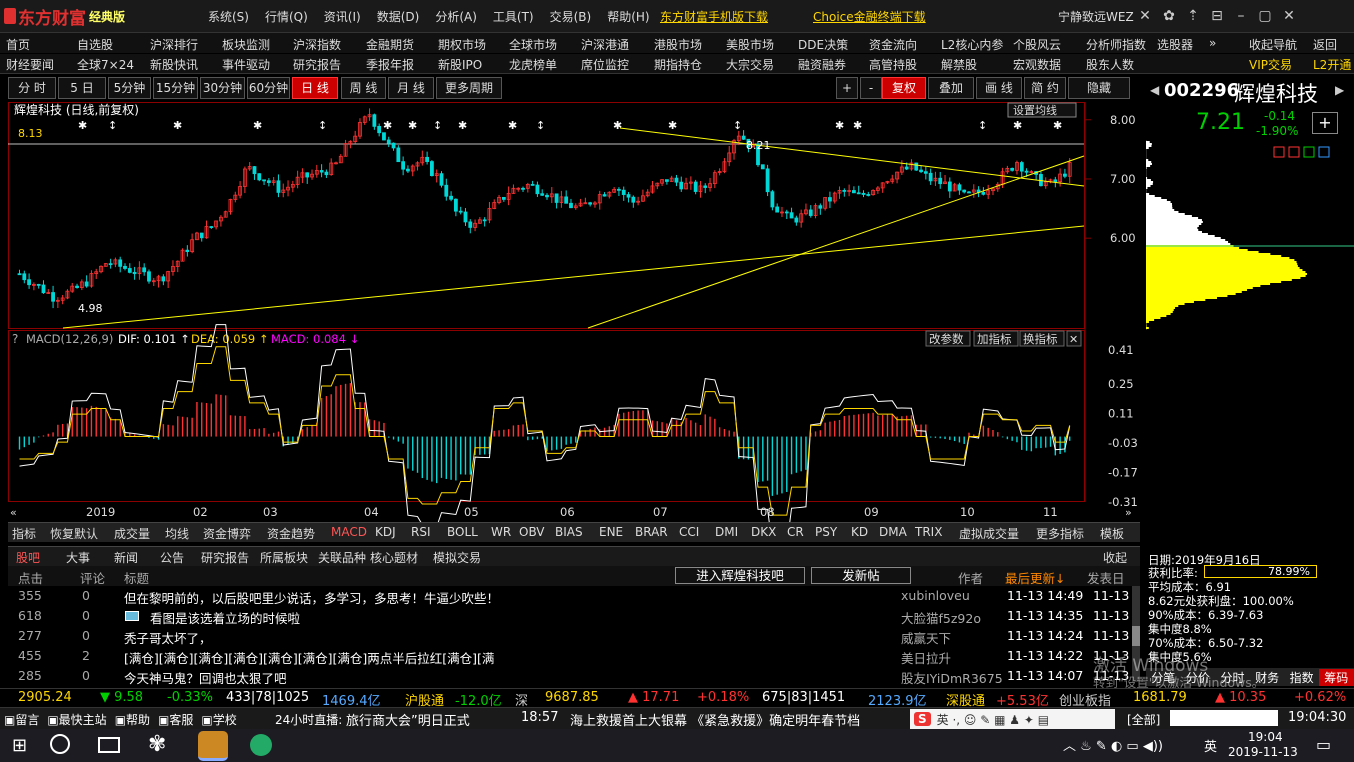 The image size is (1354, 762). Describe the element at coordinates (628, 16) in the screenshot. I see `menu-item-7: 帮助(H)` at that location.